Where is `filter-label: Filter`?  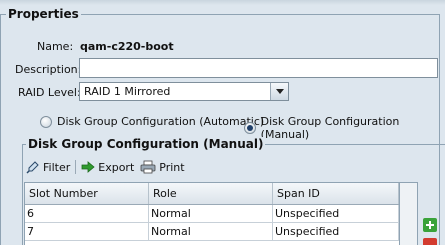 filter-label: Filter is located at coordinates (57, 167).